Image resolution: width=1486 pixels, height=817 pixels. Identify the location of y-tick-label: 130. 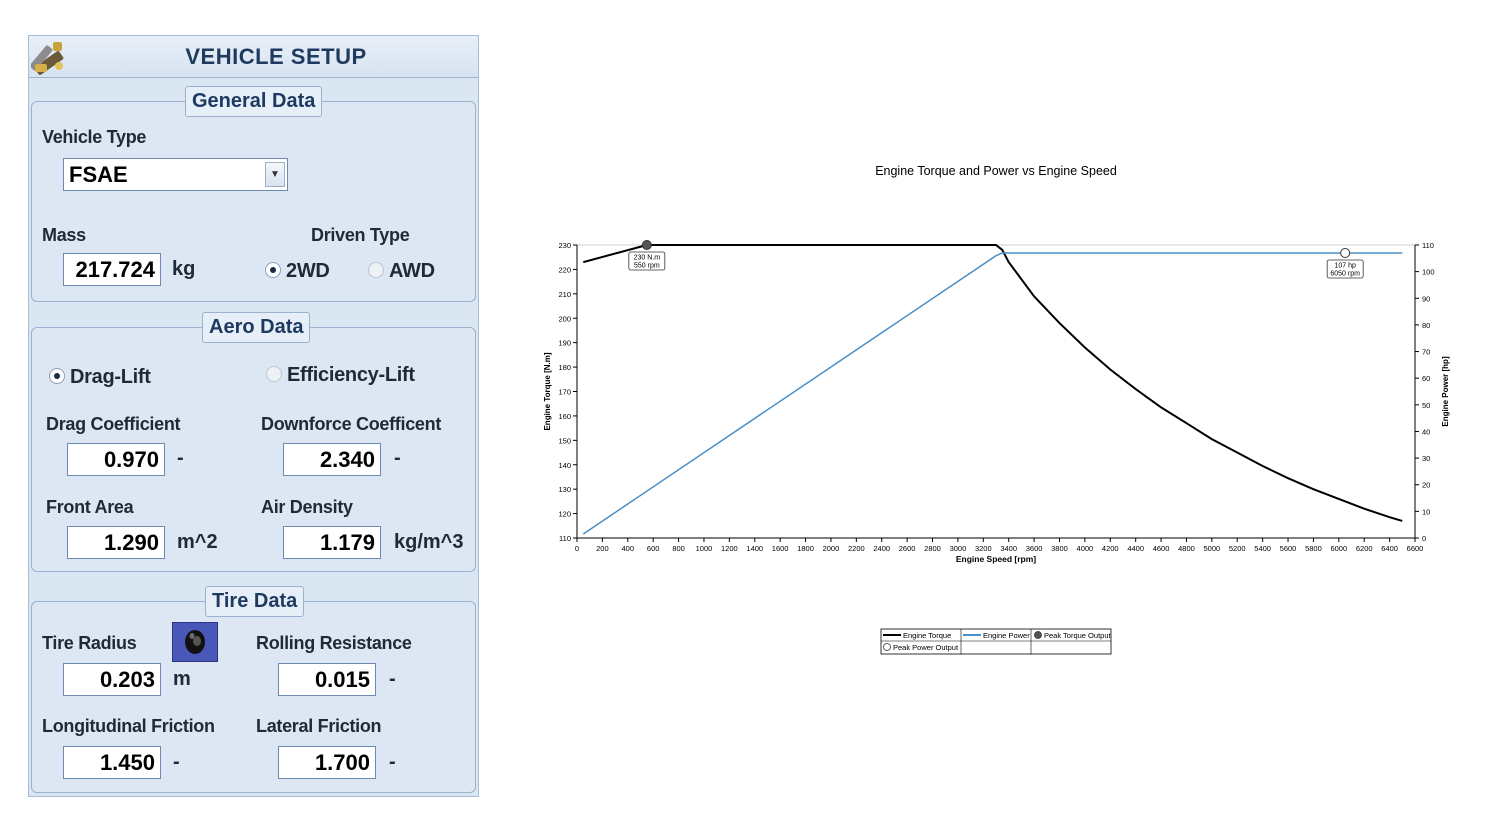
(564, 489).